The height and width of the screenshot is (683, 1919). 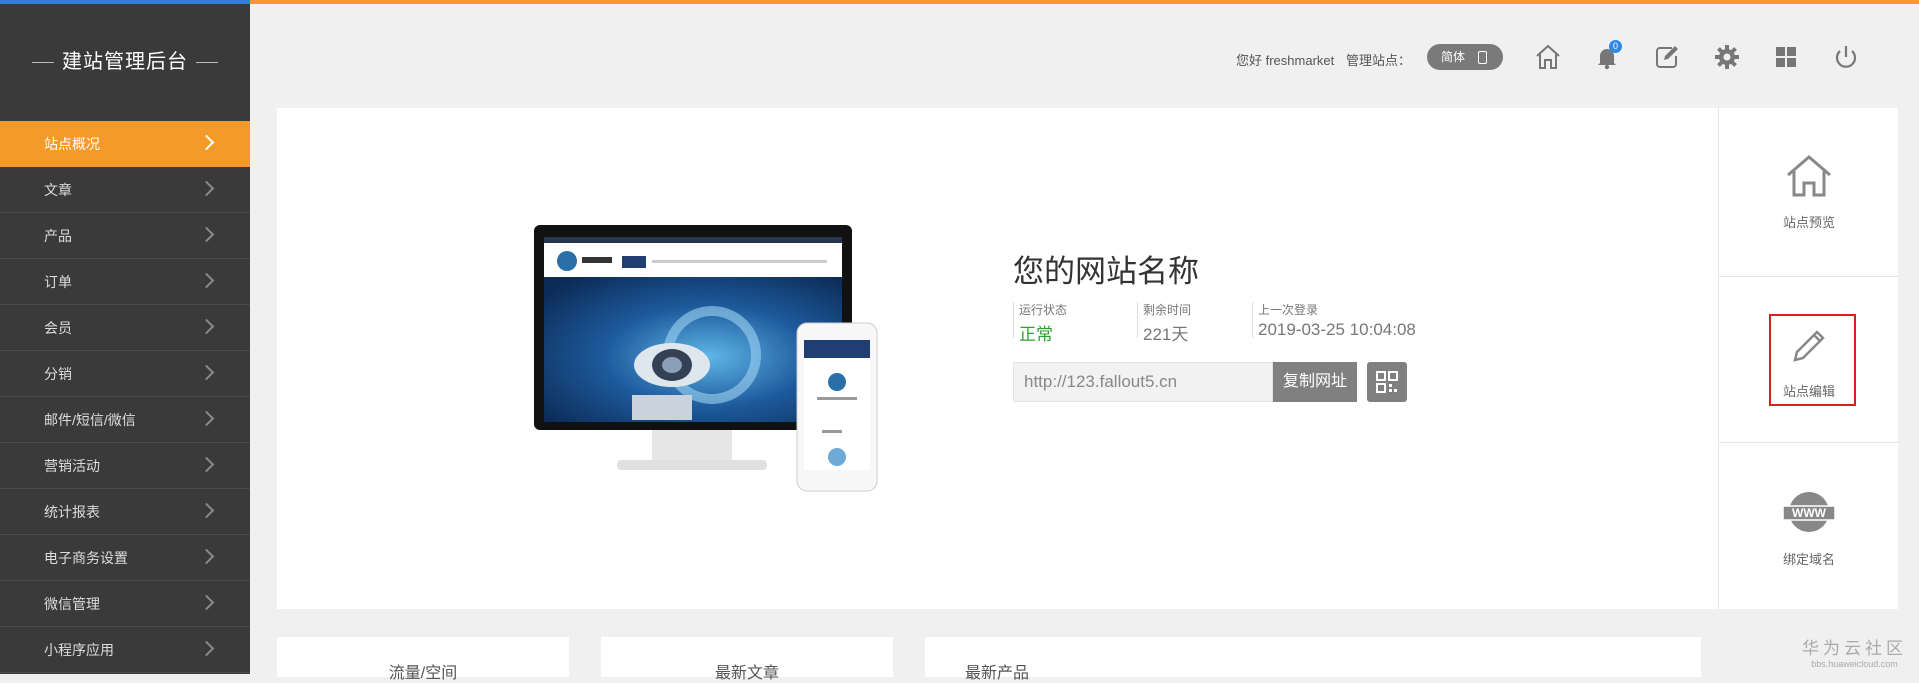 What do you see at coordinates (72, 512) in the screenshot?
I see `sidebar-item-label: 统计报表` at bounding box center [72, 512].